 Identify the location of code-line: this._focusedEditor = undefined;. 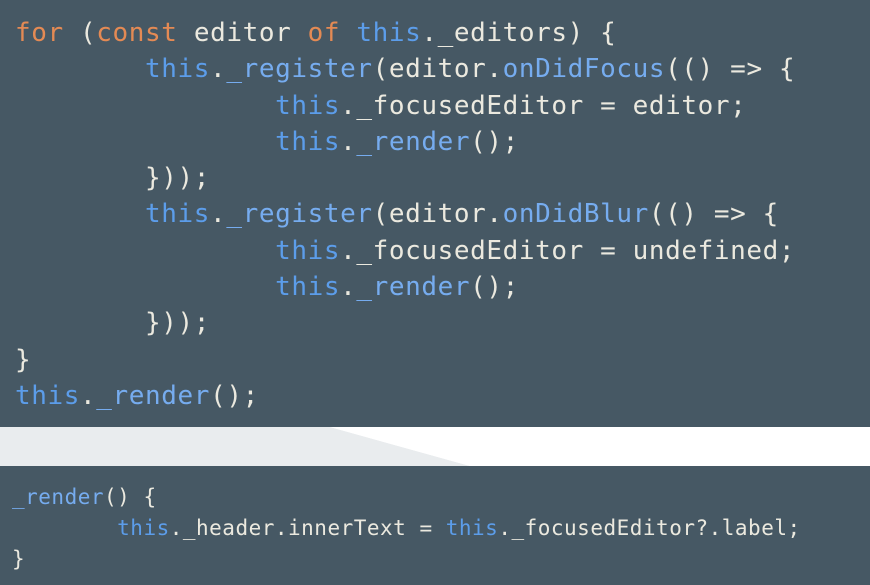
(442, 251).